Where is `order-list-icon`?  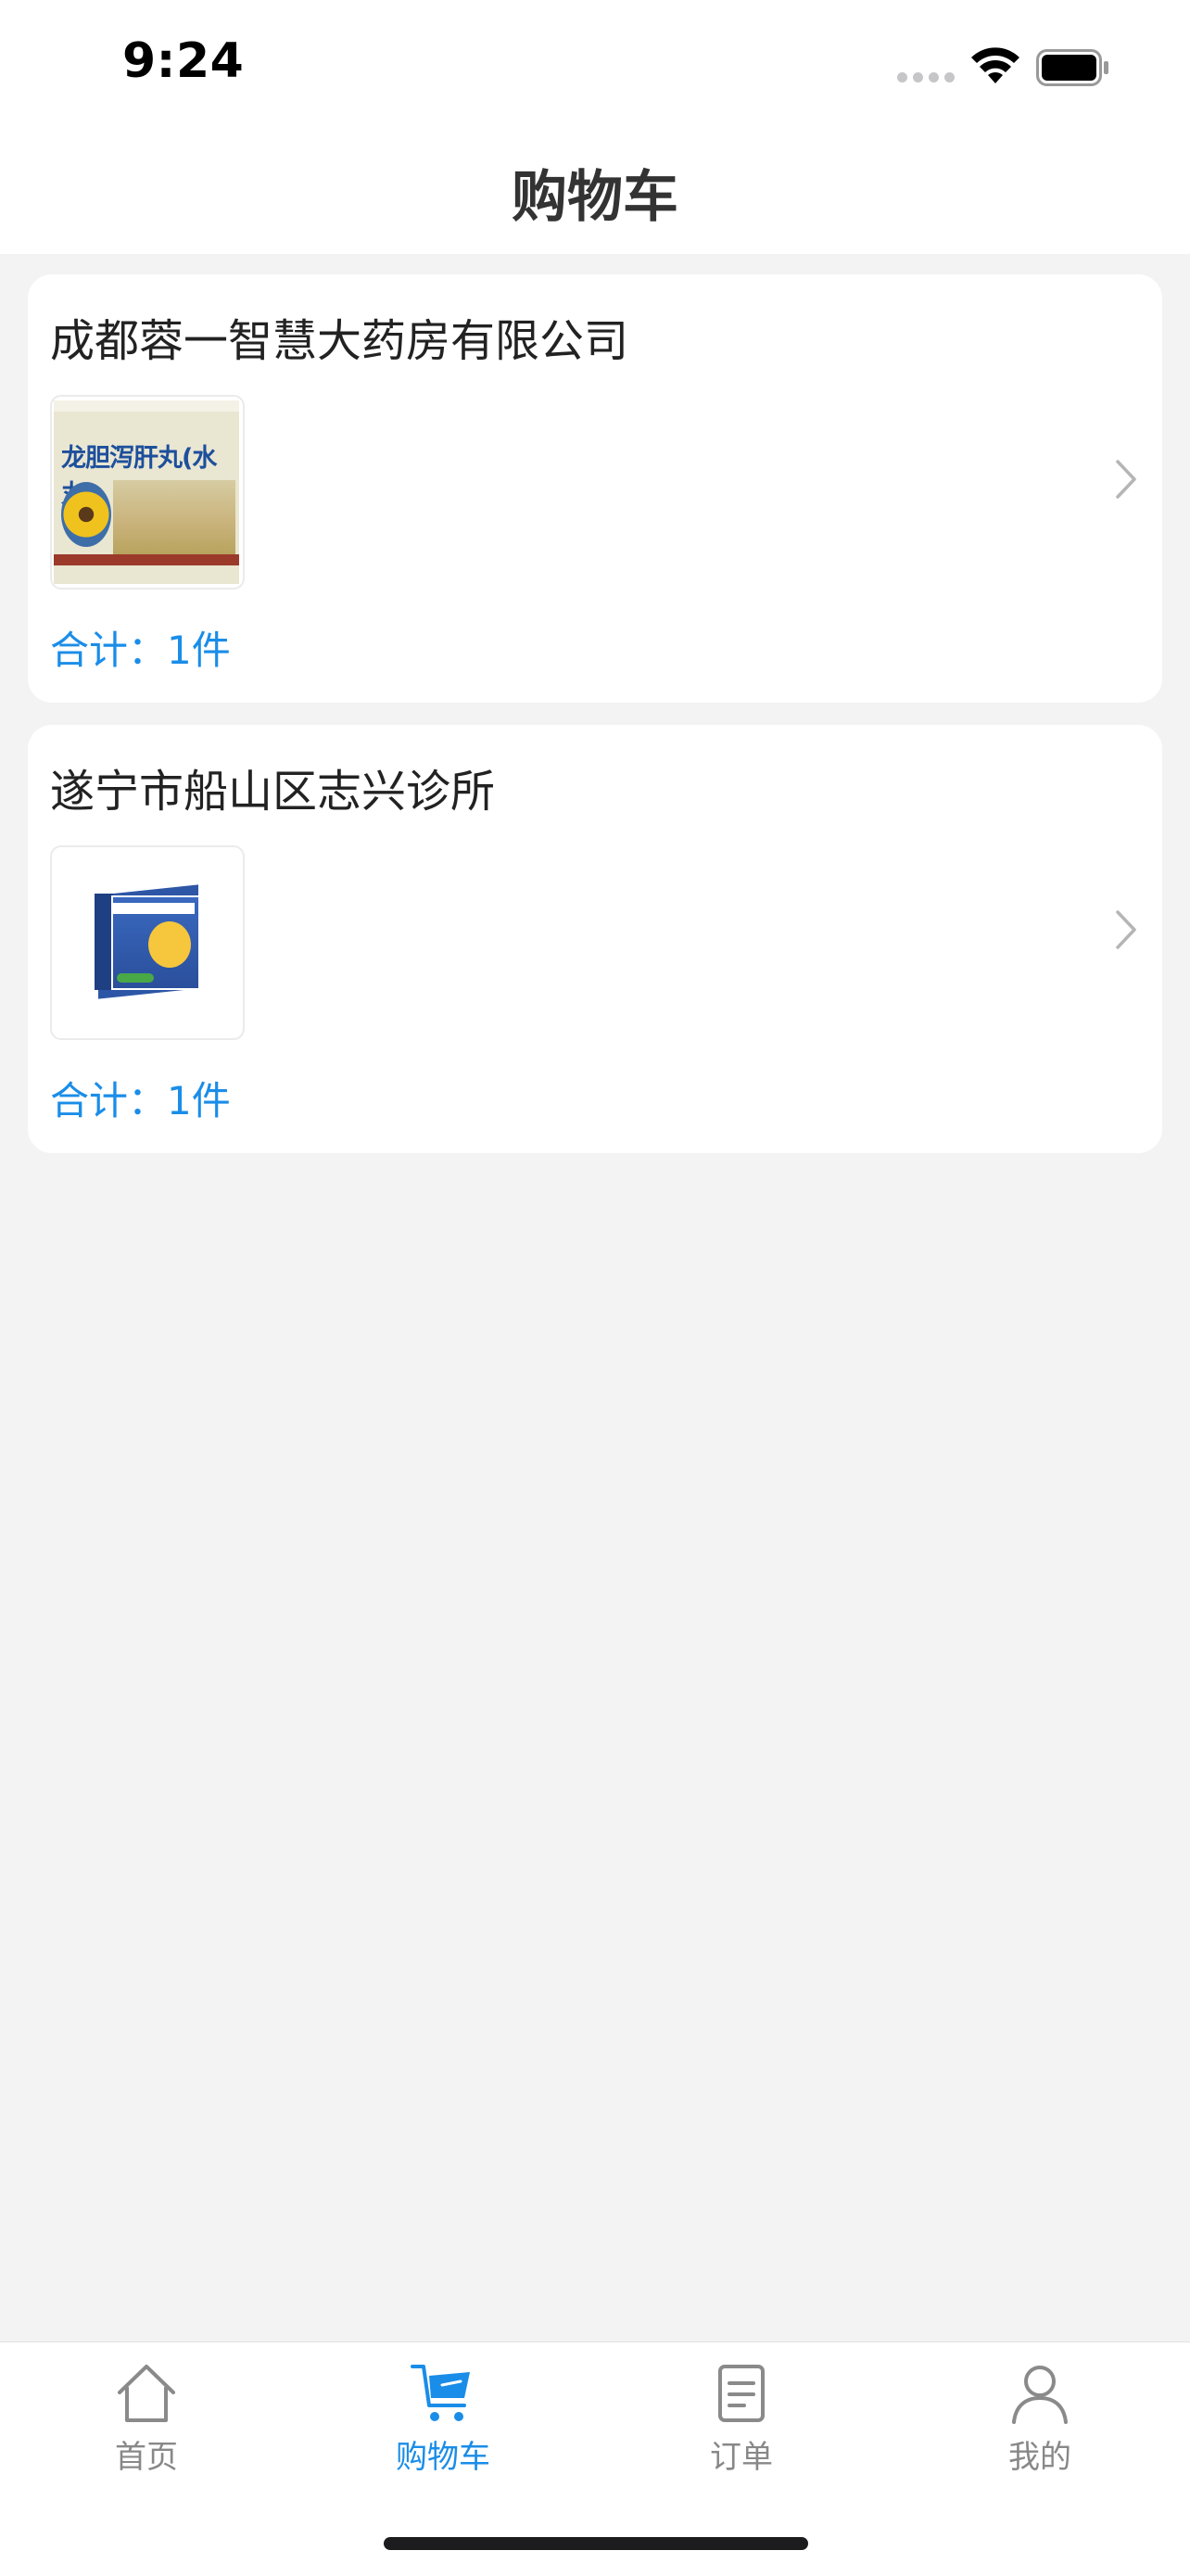 order-list-icon is located at coordinates (741, 2393).